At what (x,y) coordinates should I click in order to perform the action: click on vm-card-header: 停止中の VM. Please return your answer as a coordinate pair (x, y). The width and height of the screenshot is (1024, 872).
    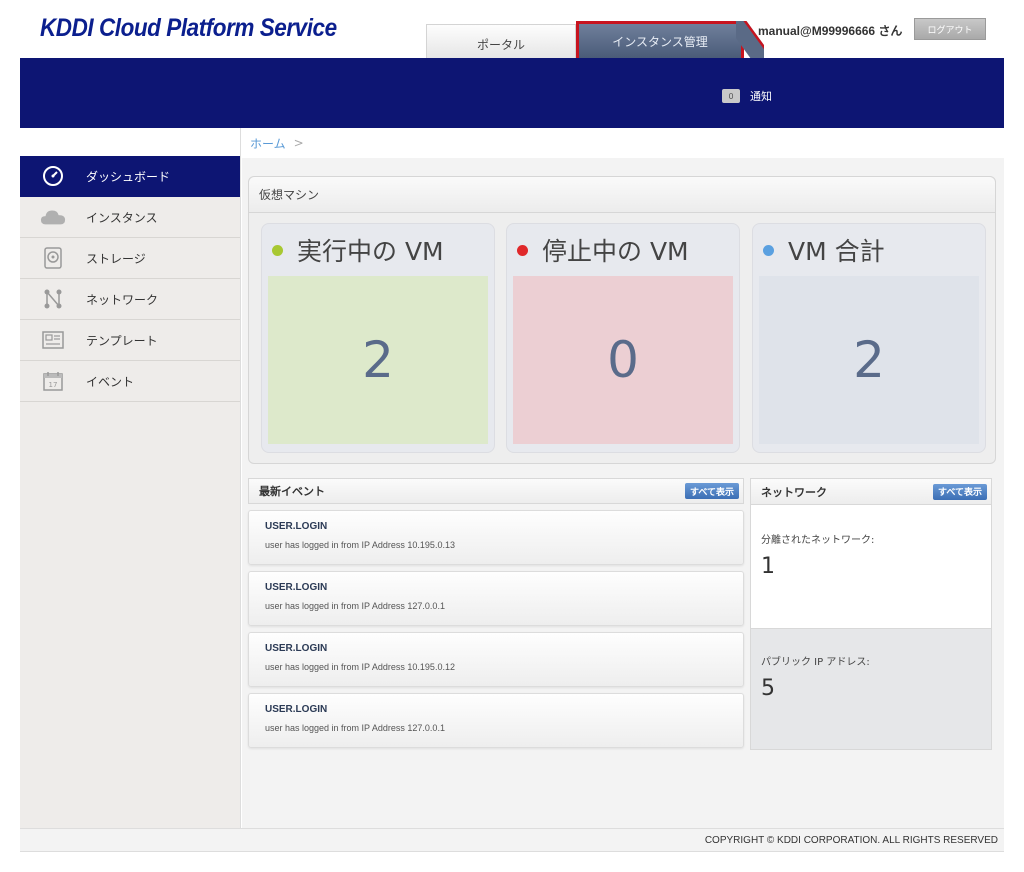
    Looking at the image, I should click on (623, 250).